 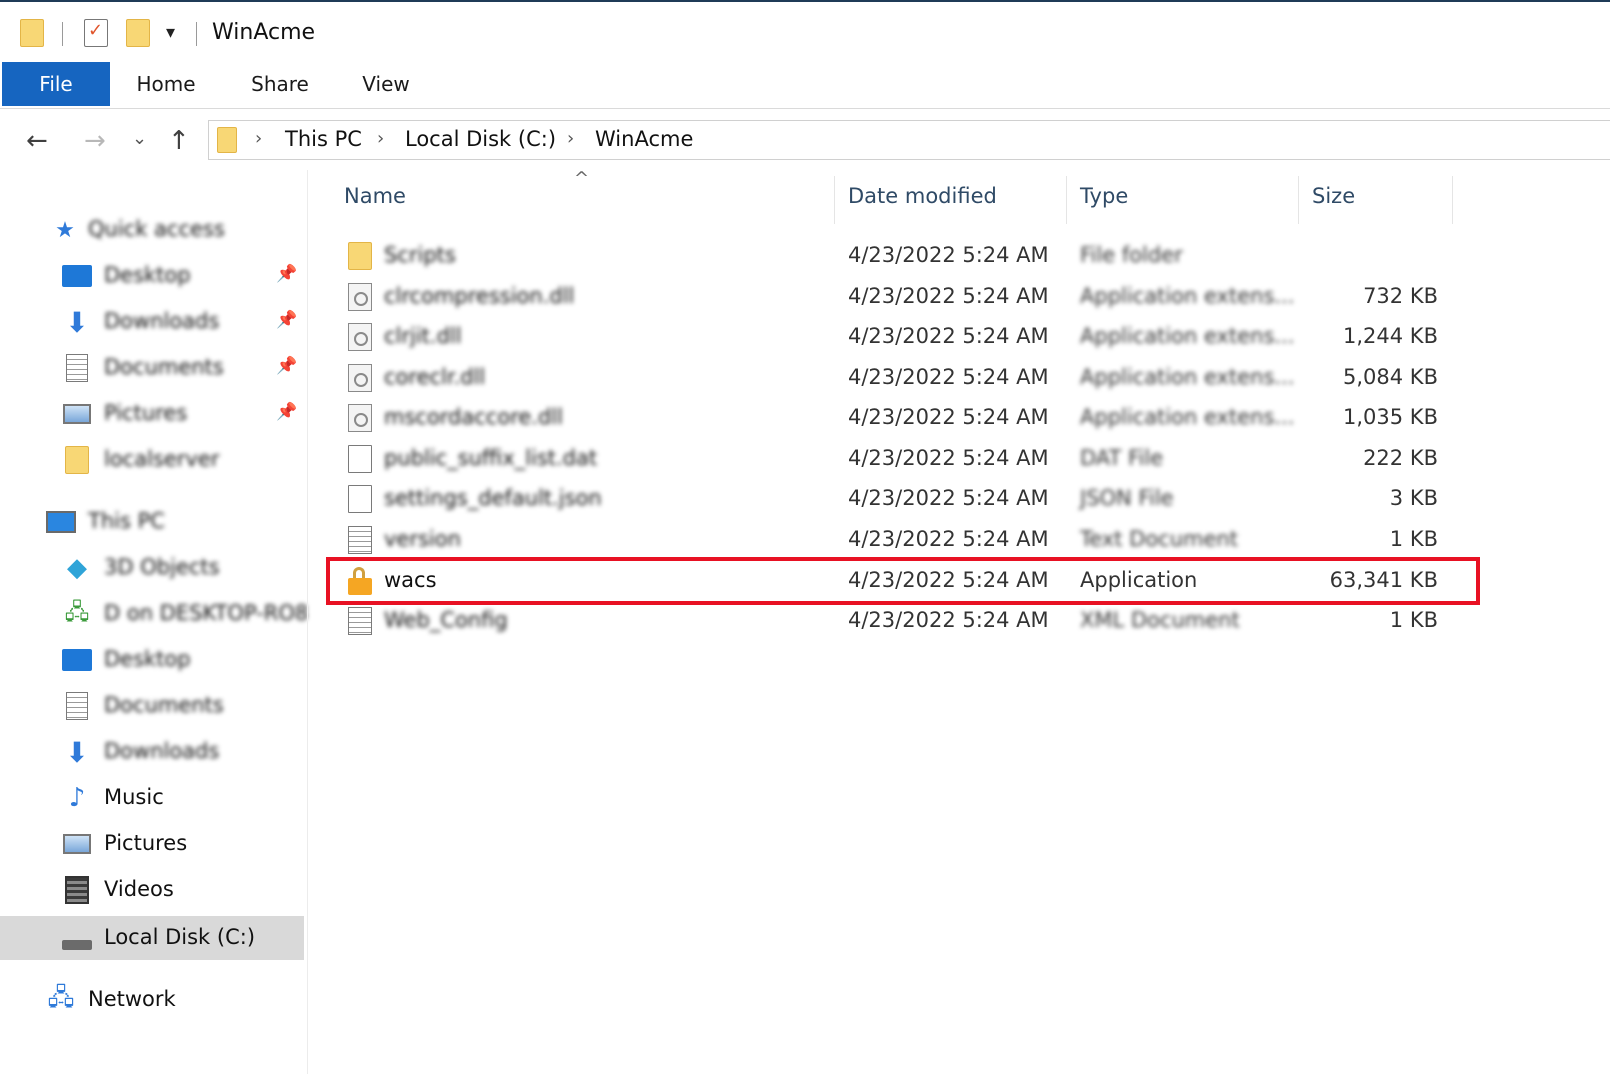 What do you see at coordinates (479, 296) in the screenshot?
I see `file-name: clrcompression.dll` at bounding box center [479, 296].